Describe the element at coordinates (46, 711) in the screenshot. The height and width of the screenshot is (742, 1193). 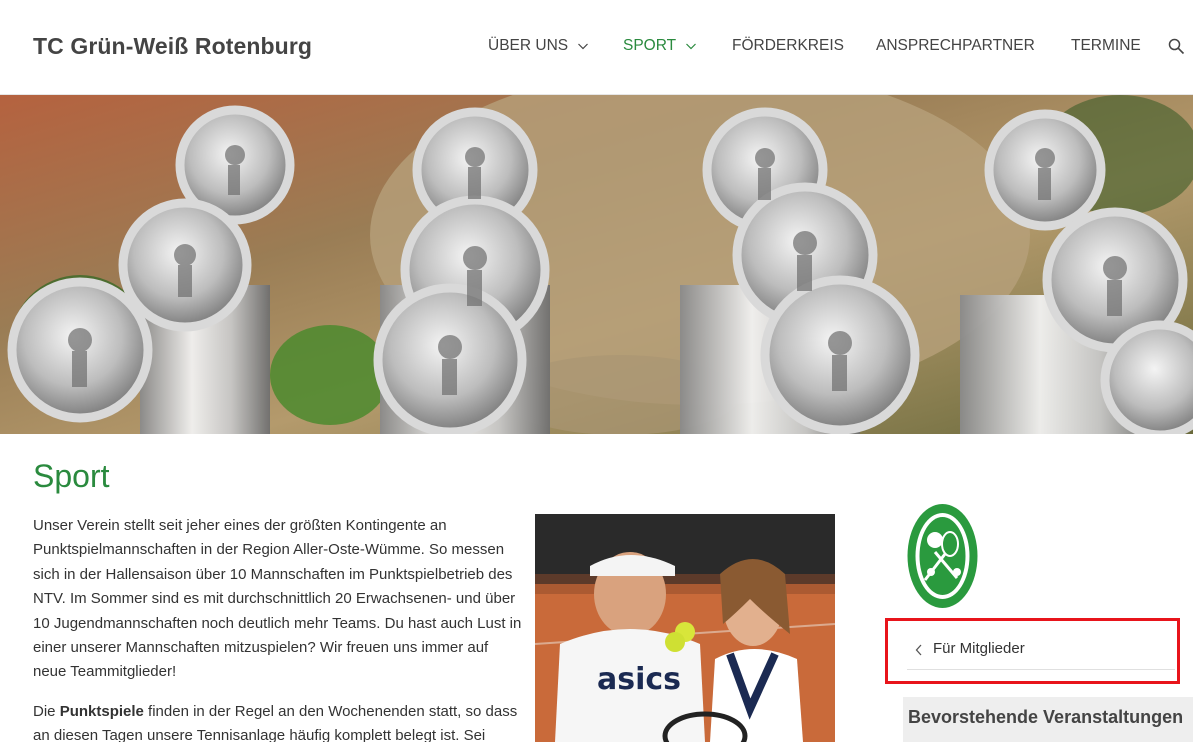
I see `para2-text-start: Die` at that location.